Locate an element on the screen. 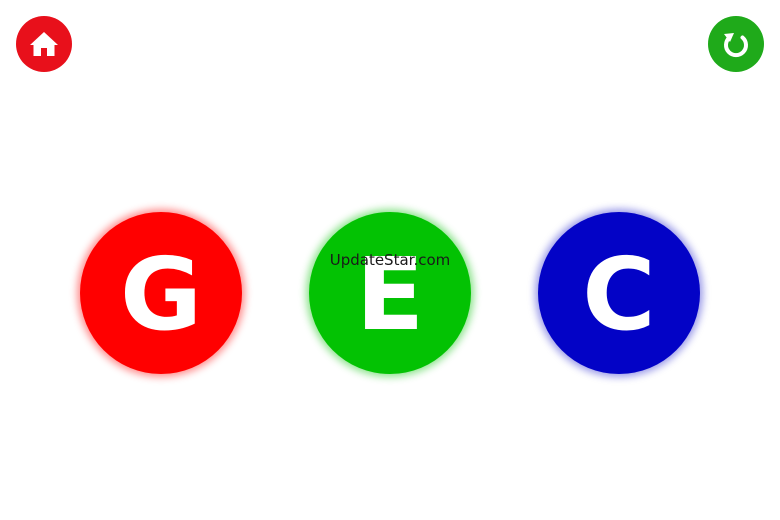 The height and width of the screenshot is (520, 780). restart-icon is located at coordinates (736, 44).